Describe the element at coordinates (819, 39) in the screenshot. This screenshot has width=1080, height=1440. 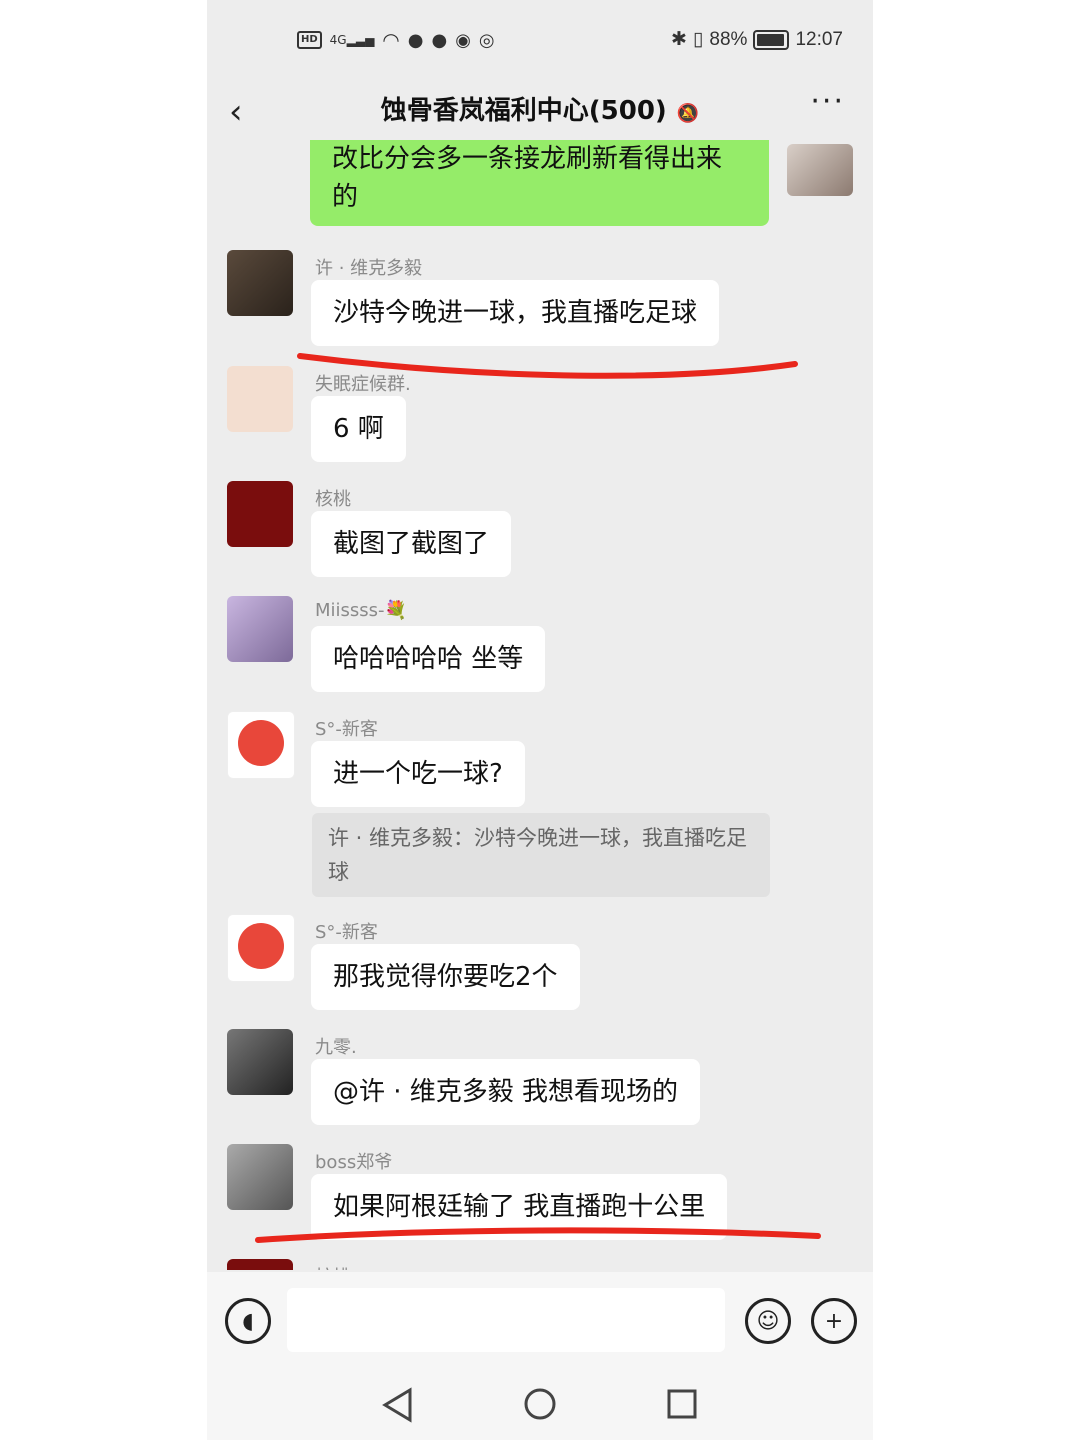
I see `clock: 12:07` at that location.